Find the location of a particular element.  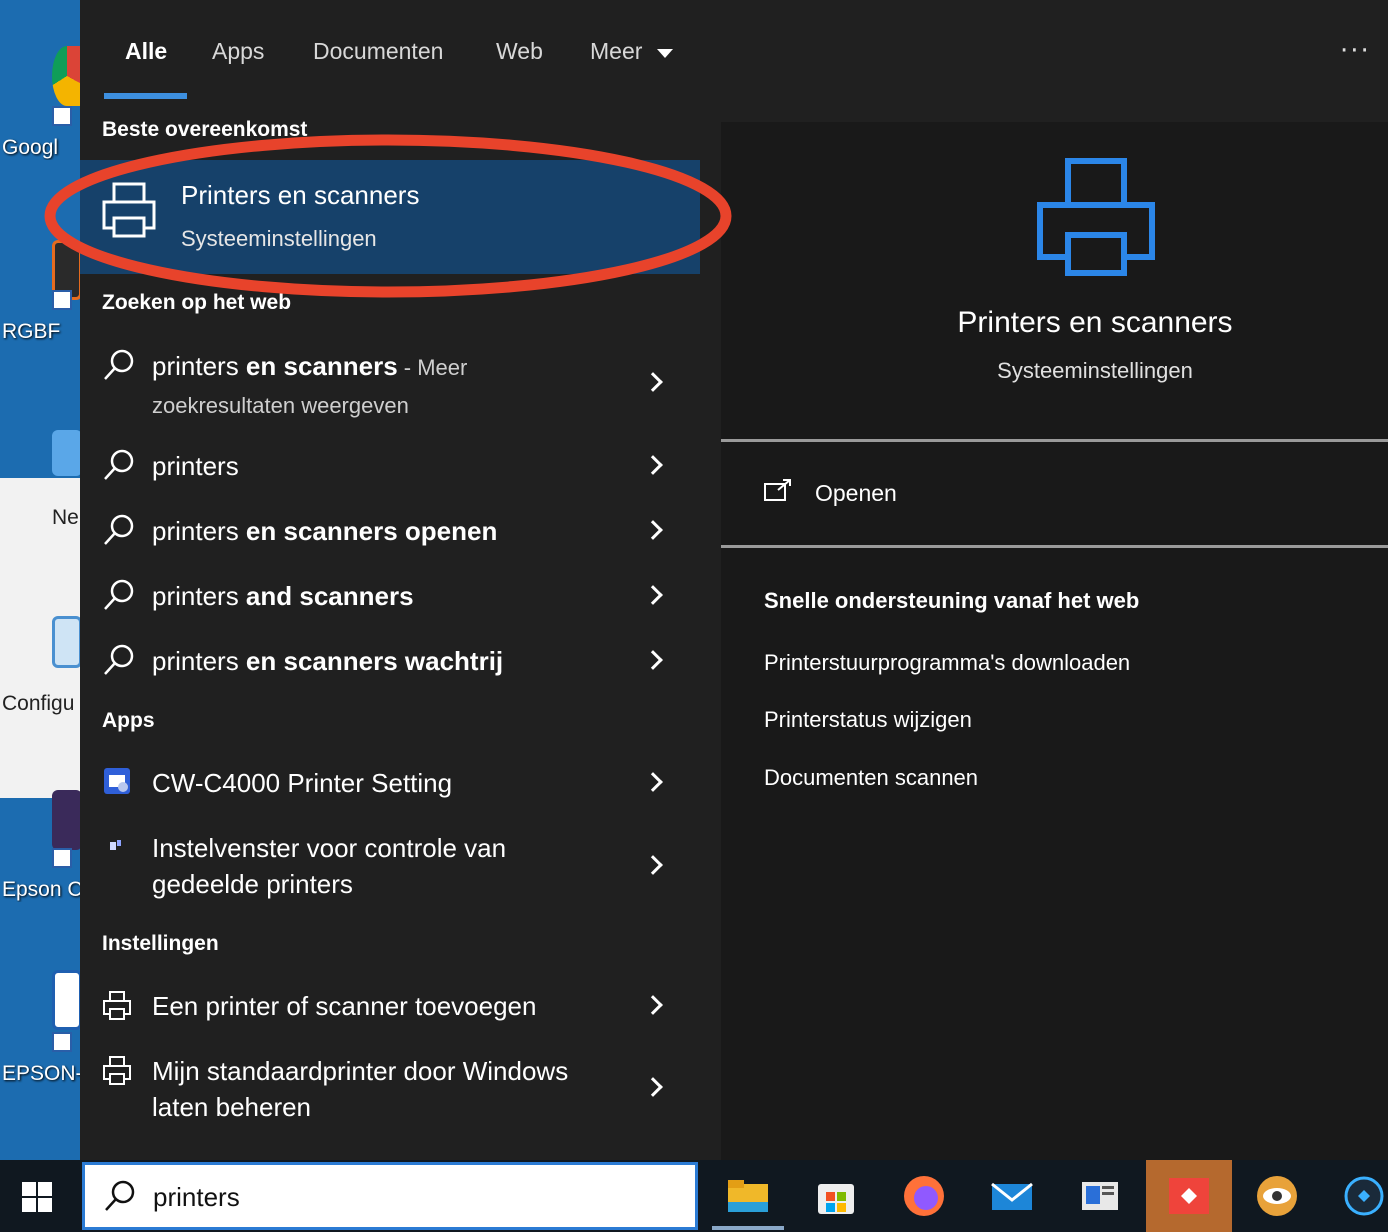

chevron-down-icon is located at coordinates (665, 53).